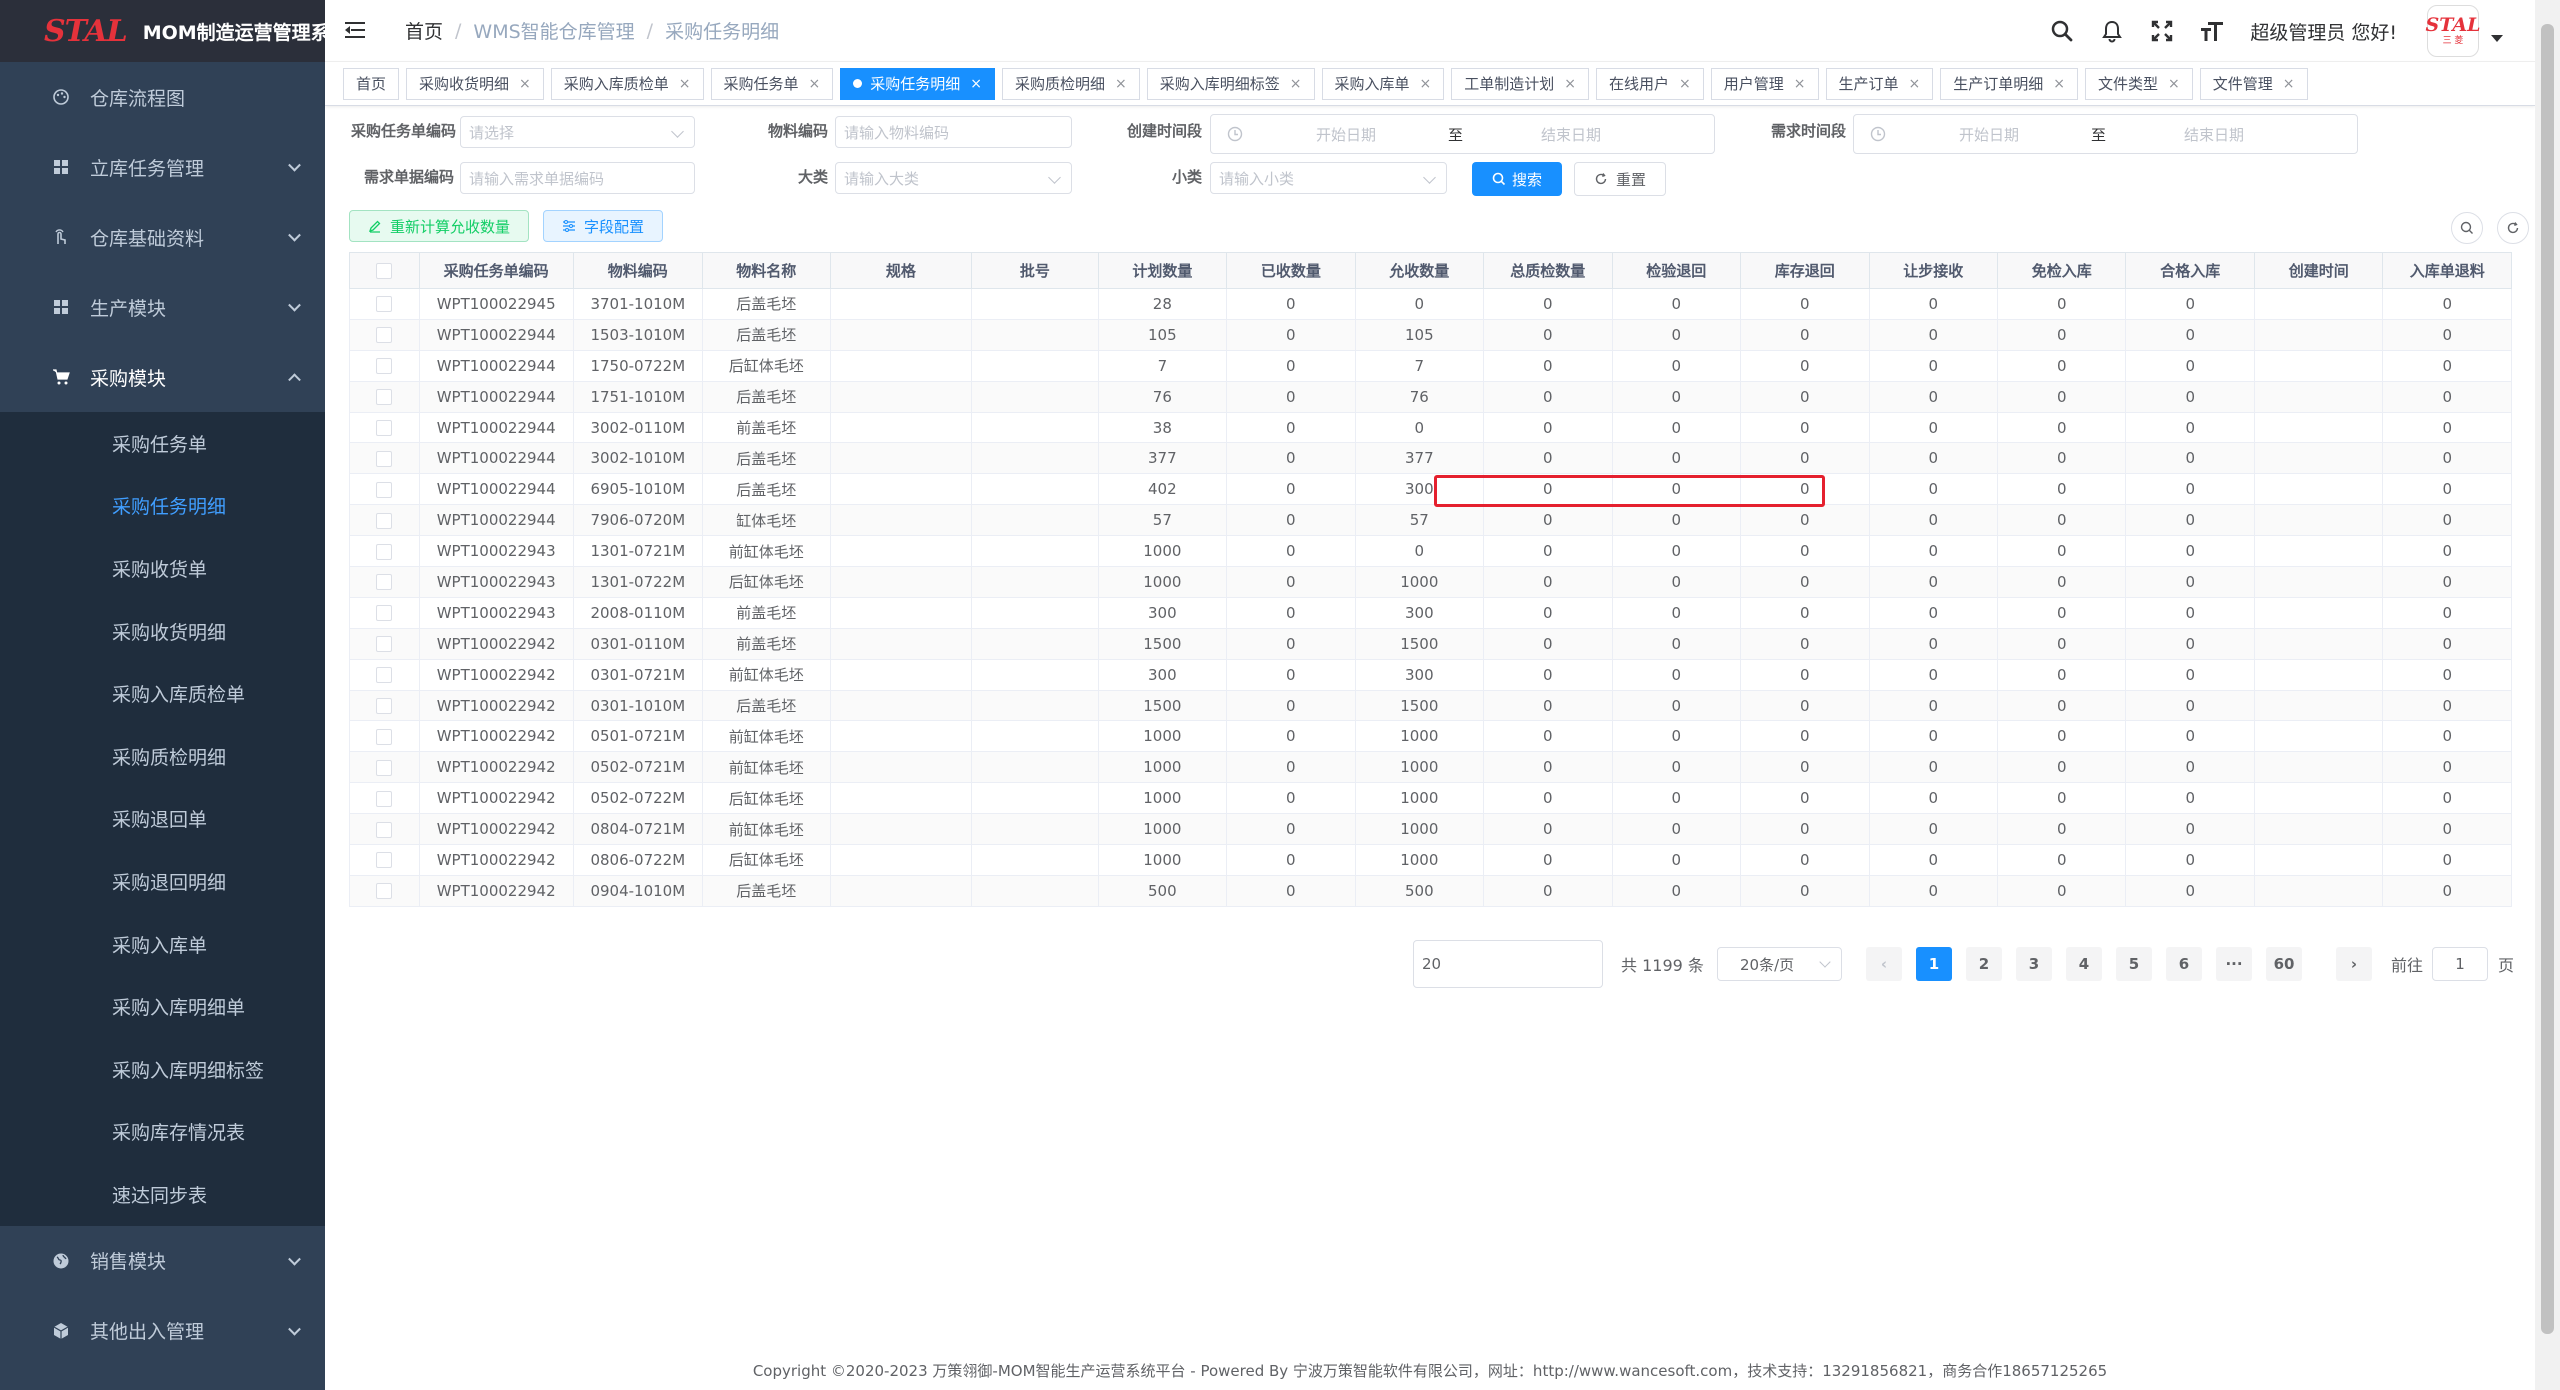 Image resolution: width=2560 pixels, height=1390 pixels. I want to click on column-header: 让步接收, so click(1933, 270).